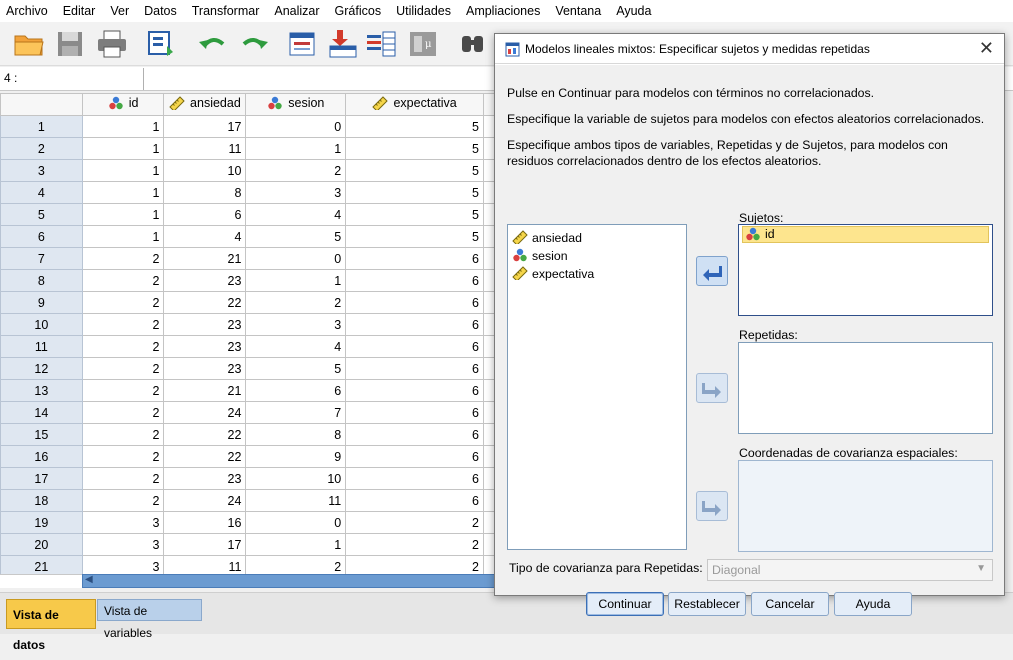 The height and width of the screenshot is (660, 1013). I want to click on tab-data-view: Vista de datos, so click(51, 625).